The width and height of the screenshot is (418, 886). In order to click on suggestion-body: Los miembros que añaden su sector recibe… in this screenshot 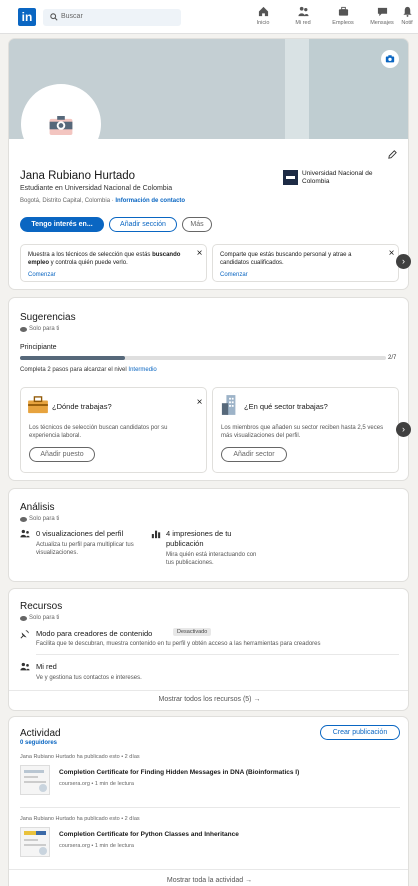, I will do `click(302, 432)`.